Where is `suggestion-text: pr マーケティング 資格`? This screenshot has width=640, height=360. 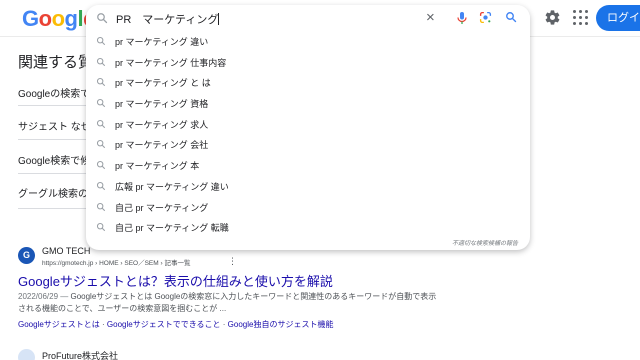
suggestion-text: pr マーケティング 資格 is located at coordinates (162, 104).